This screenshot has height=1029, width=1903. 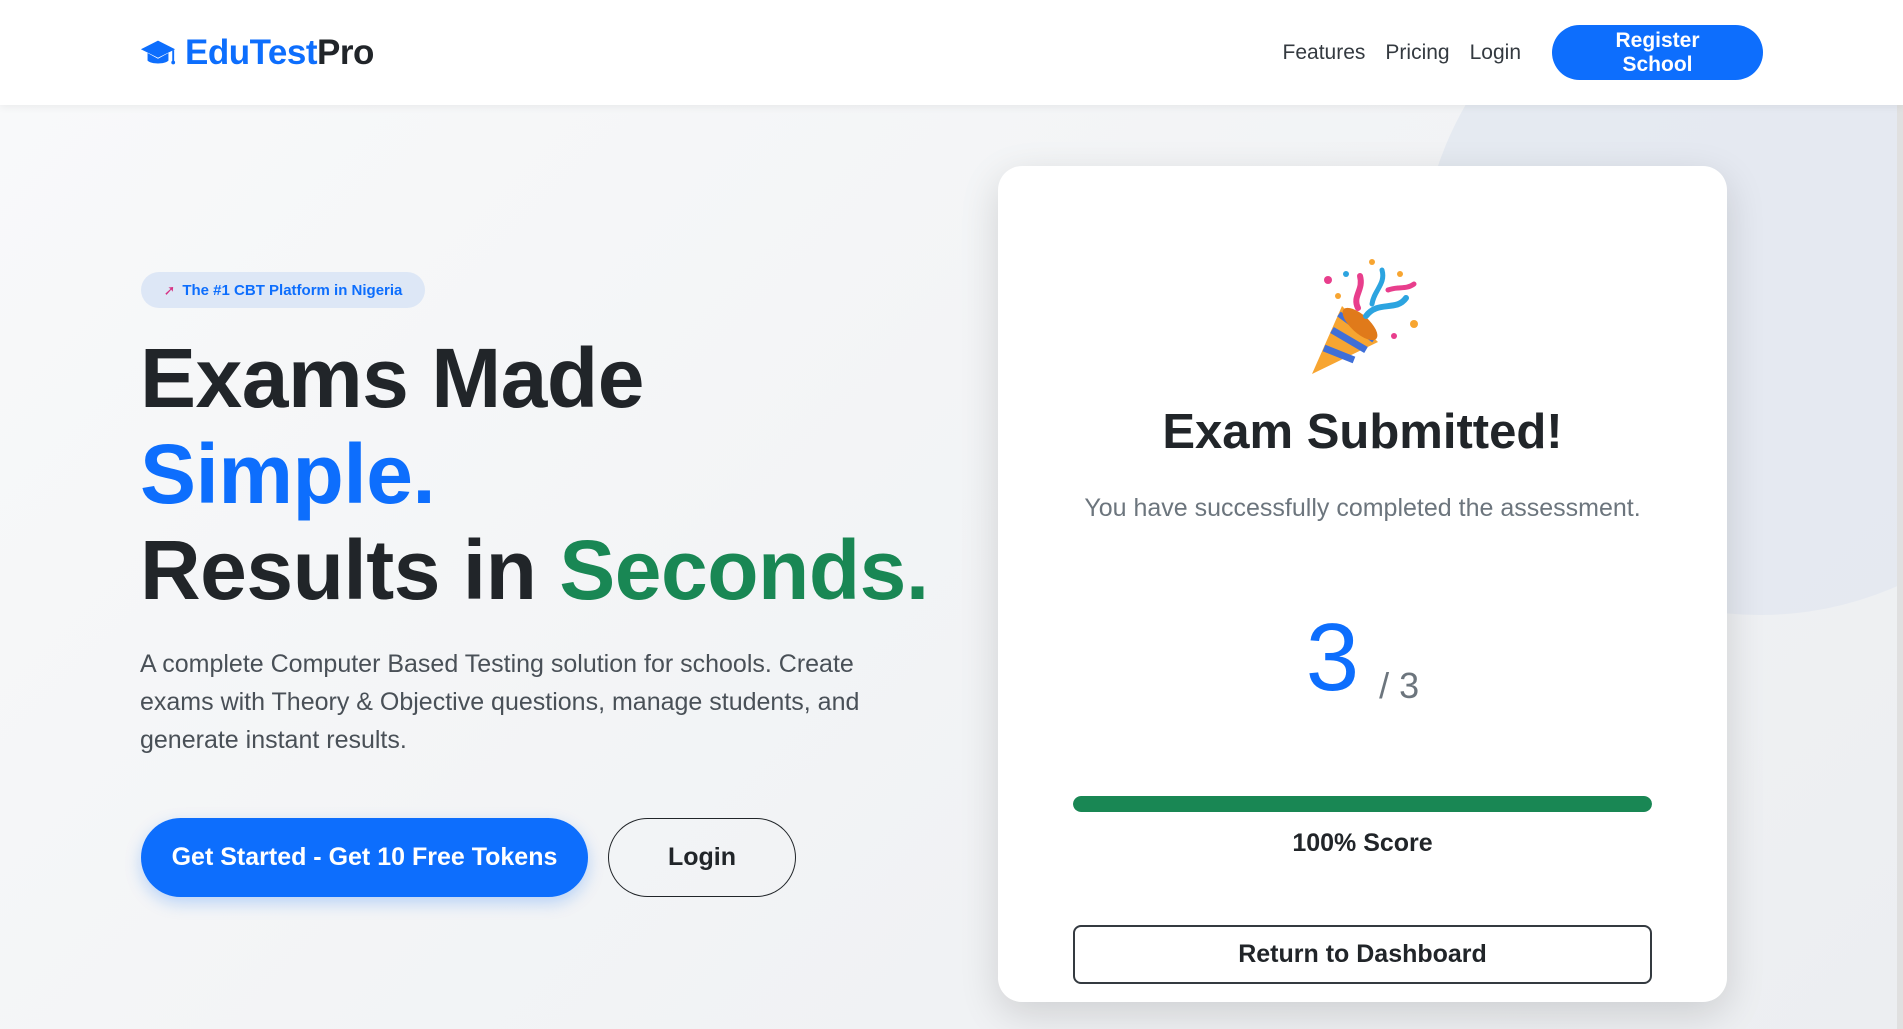 What do you see at coordinates (1495, 53) in the screenshot?
I see `nav-link-login: Login` at bounding box center [1495, 53].